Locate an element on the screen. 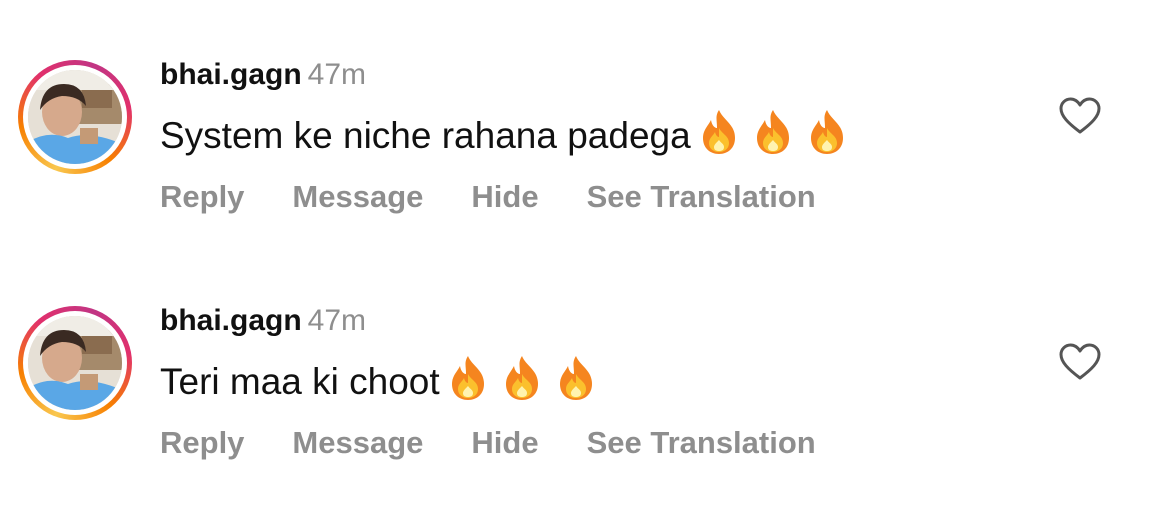 The width and height of the screenshot is (1157, 515). comment-text-line: System ke niche rahana padega is located at coordinates (509, 138).